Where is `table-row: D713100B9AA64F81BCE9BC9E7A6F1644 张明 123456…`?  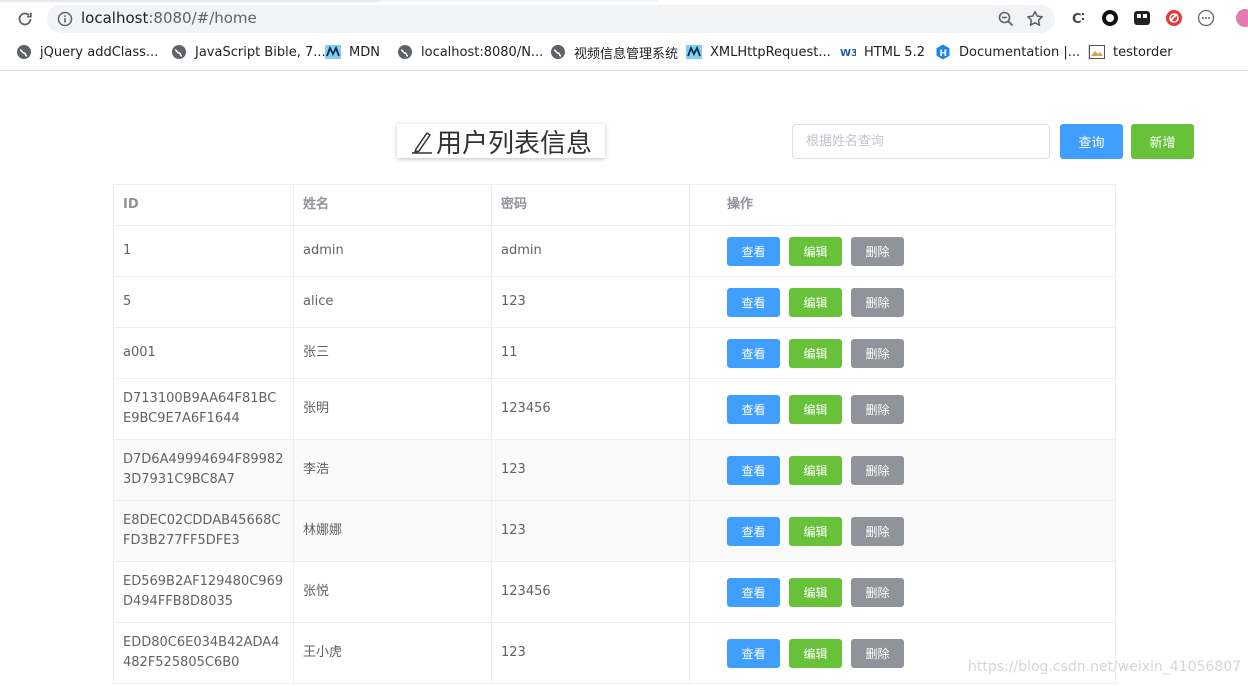 table-row: D713100B9AA64F81BCE9BC9E7A6F1644 张明 123456… is located at coordinates (614, 409).